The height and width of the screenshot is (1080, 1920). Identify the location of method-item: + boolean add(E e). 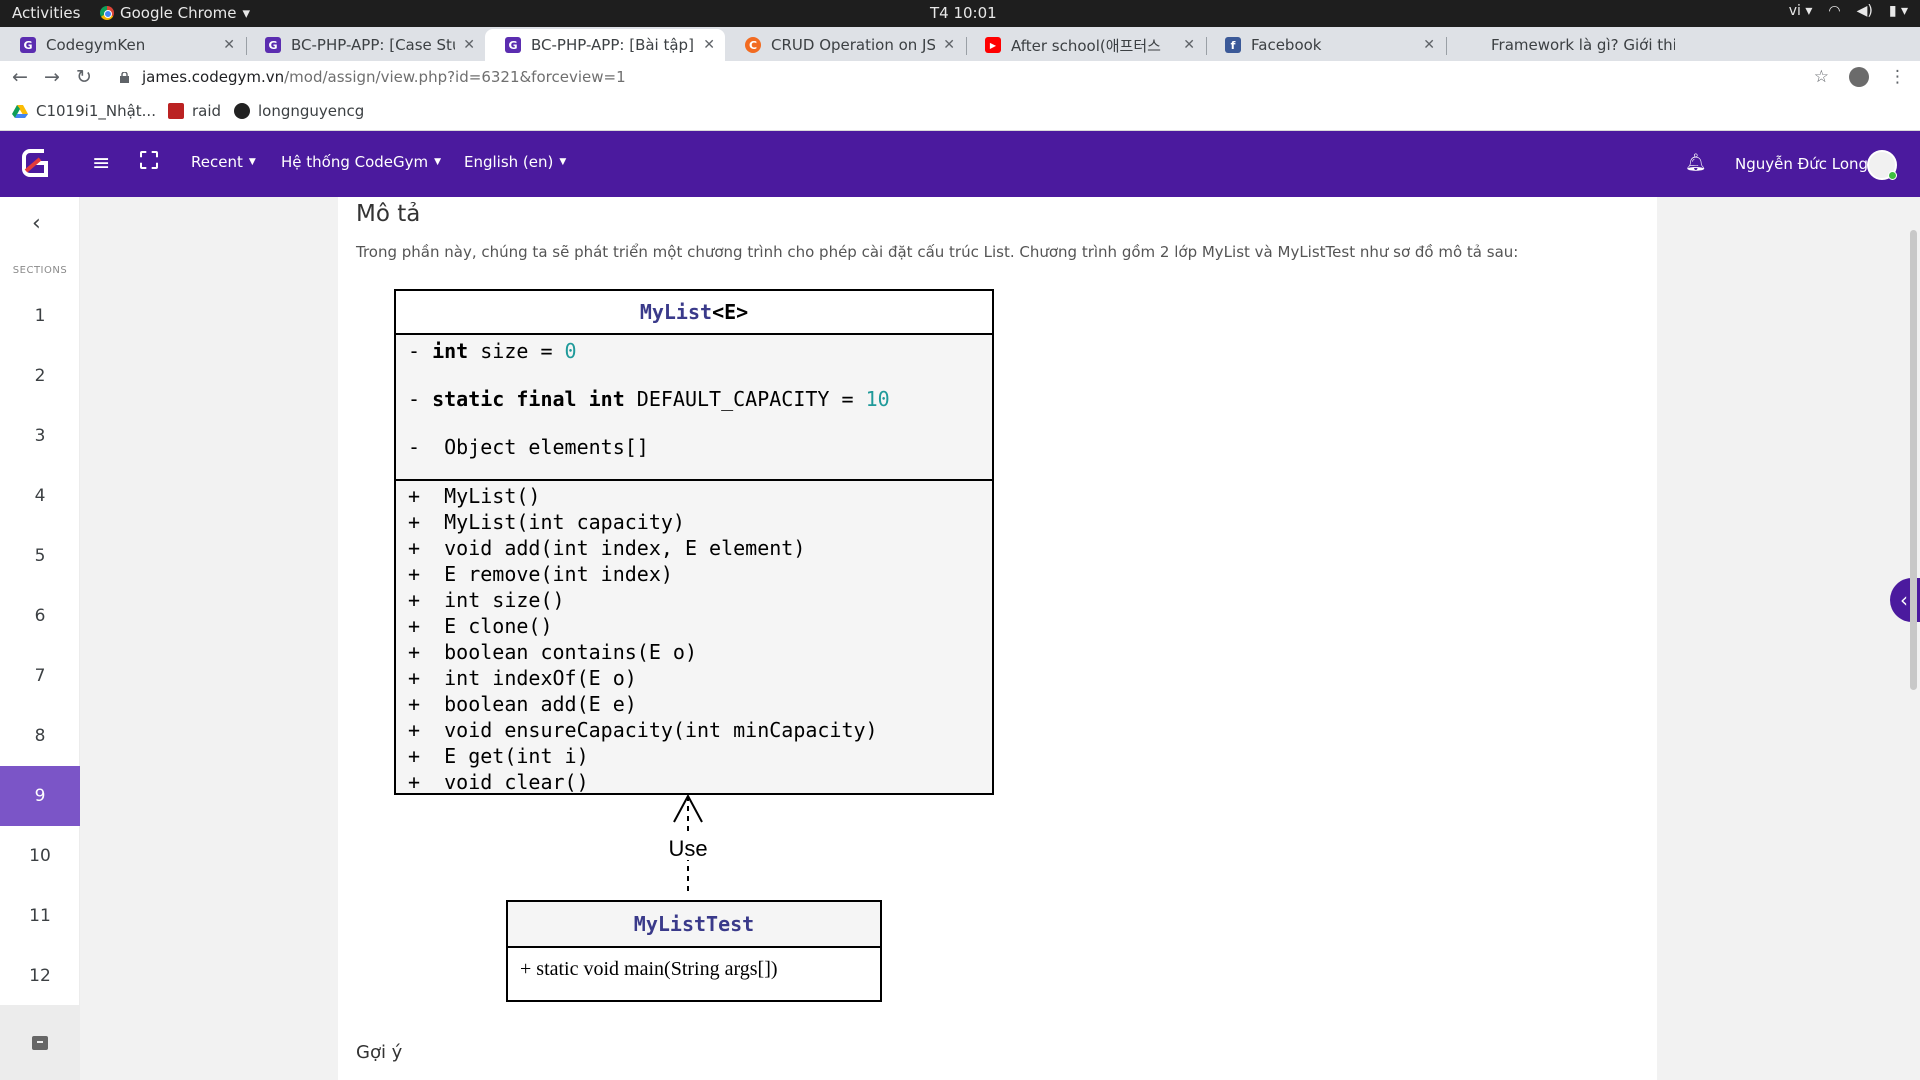
(522, 704).